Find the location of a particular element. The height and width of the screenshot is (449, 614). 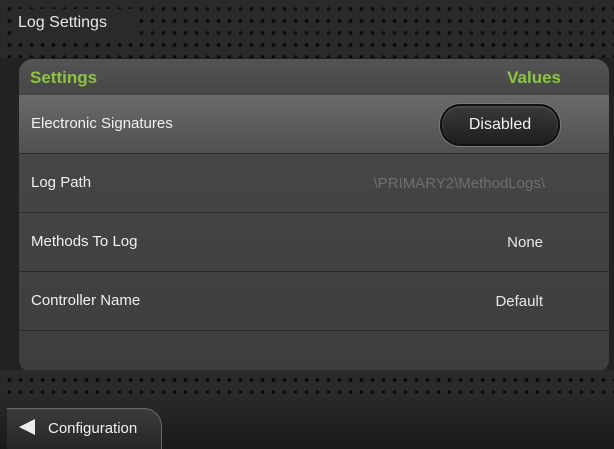

column-header-values: Values is located at coordinates (534, 77).